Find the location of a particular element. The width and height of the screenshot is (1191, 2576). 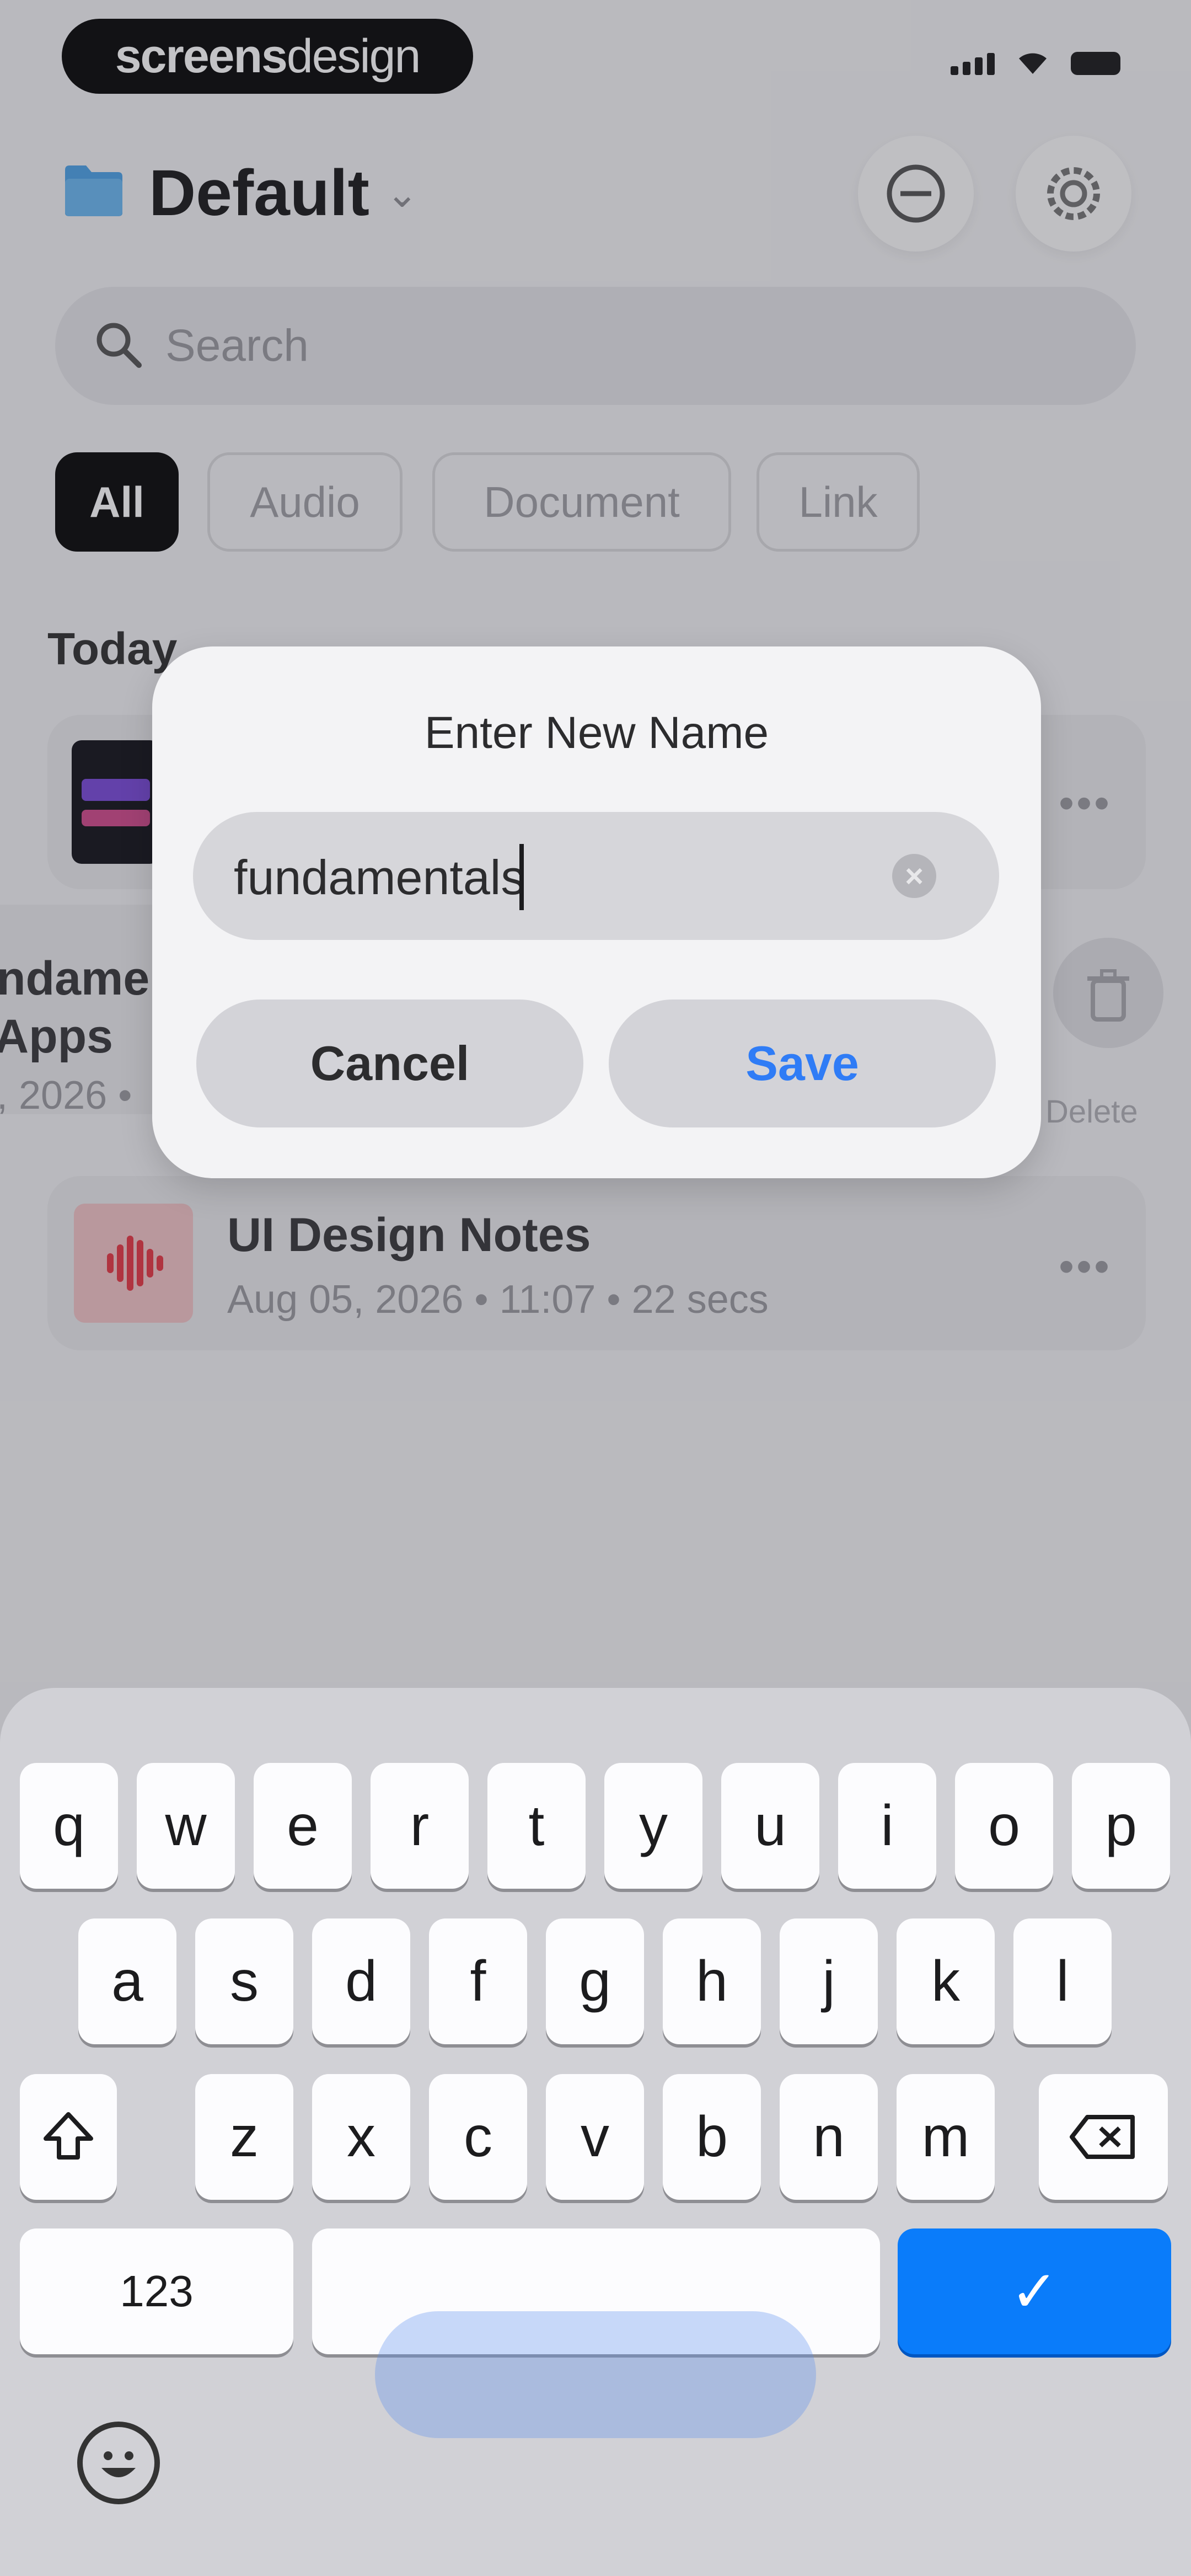

backspace-key is located at coordinates (1103, 2137).